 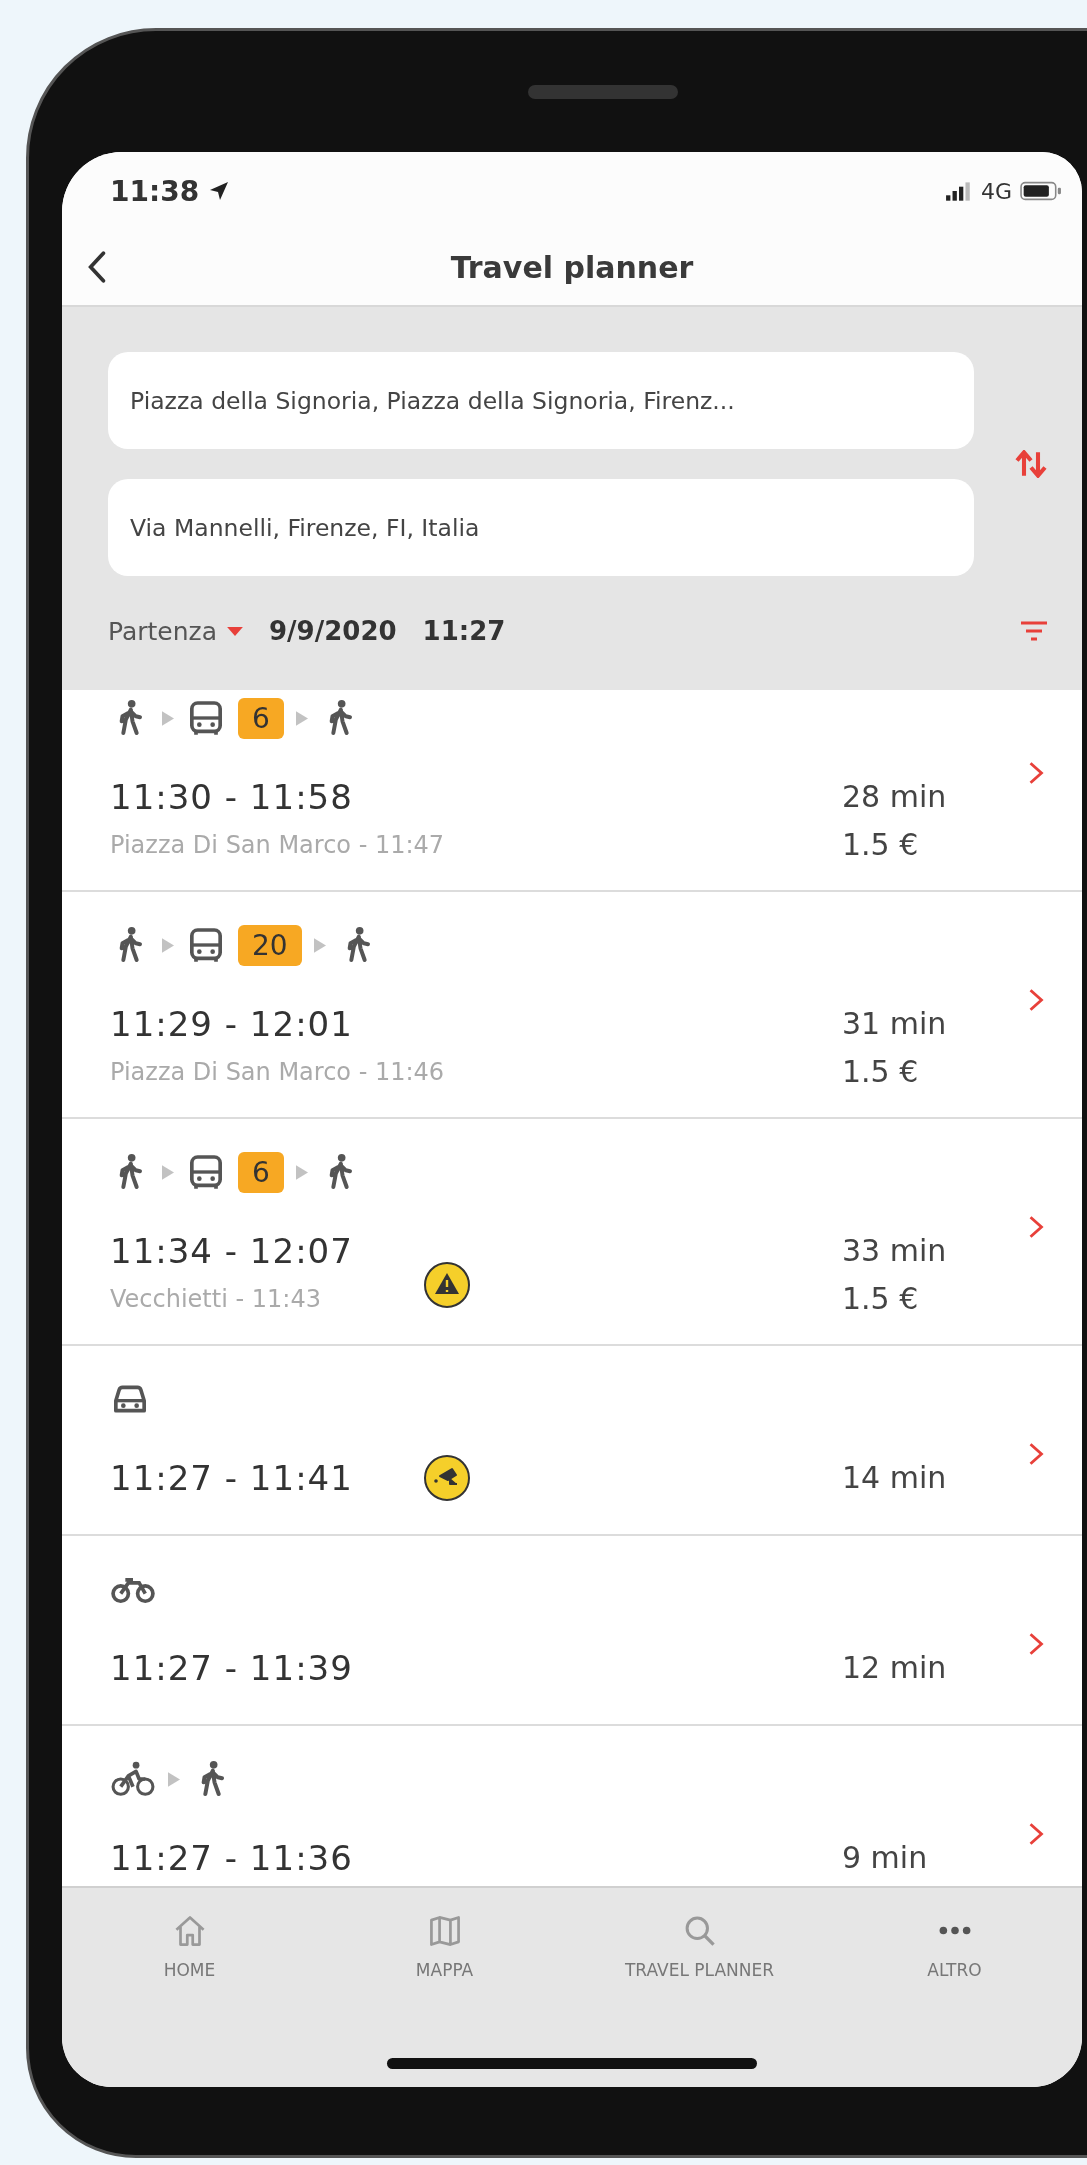 What do you see at coordinates (572, 1441) in the screenshot?
I see `route-option: 11:27 - 11:41 14 min` at bounding box center [572, 1441].